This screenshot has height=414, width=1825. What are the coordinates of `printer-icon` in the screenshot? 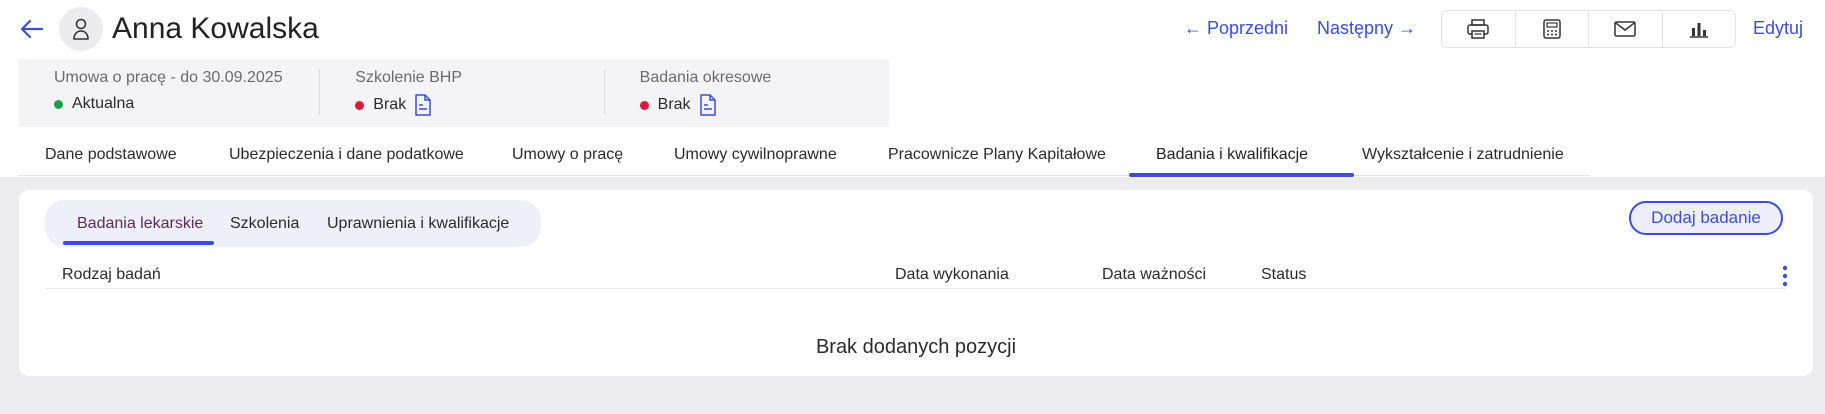 It's located at (1478, 29).